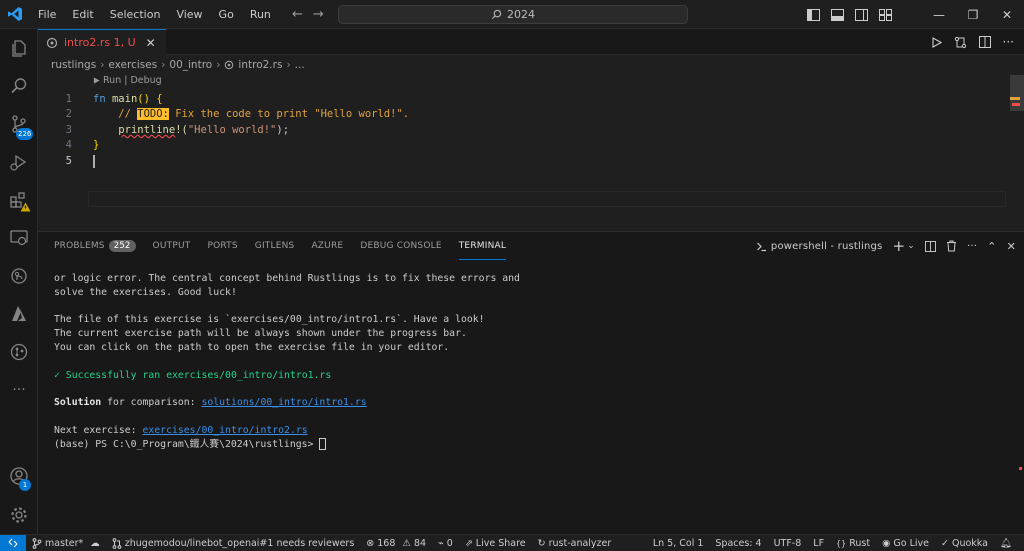  What do you see at coordinates (19, 48) in the screenshot?
I see `explorer-icon` at bounding box center [19, 48].